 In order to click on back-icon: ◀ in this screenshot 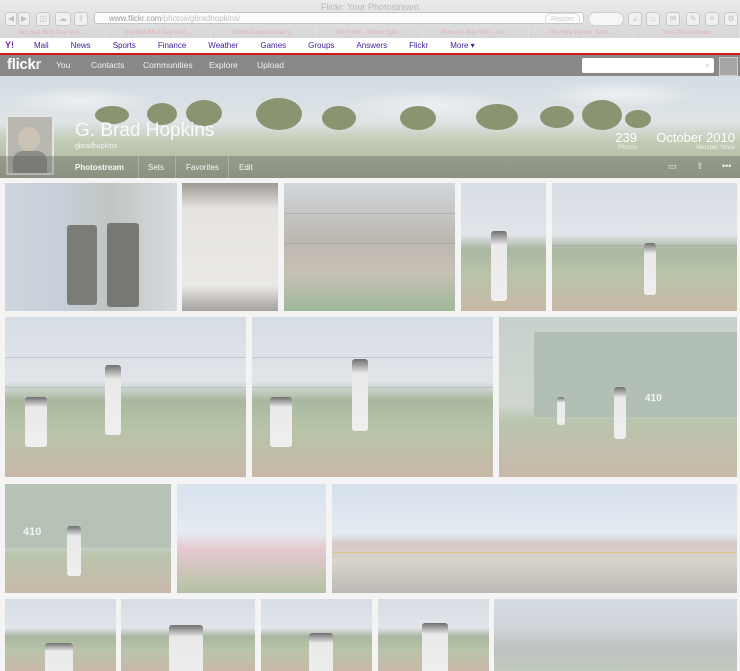, I will do `click(11, 19)`.